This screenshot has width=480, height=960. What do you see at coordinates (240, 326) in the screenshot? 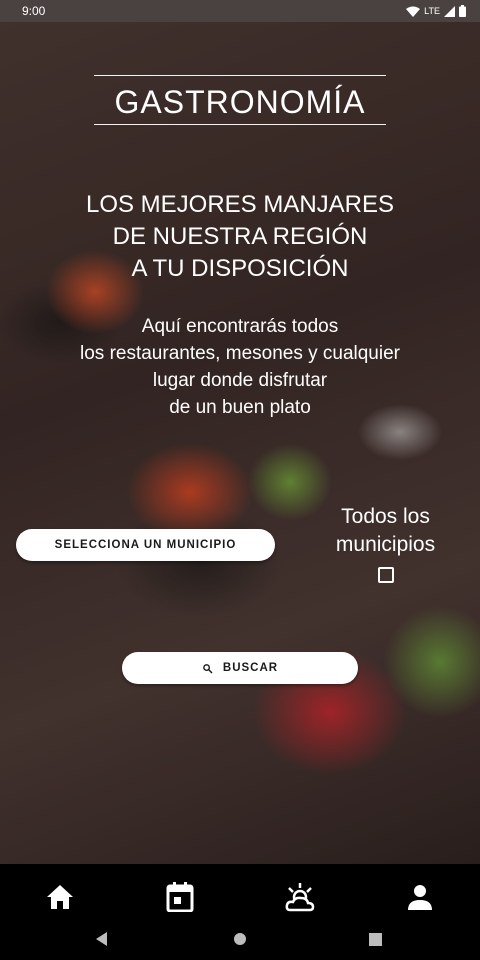
I see `description-line: Aquí encontrarás todos` at bounding box center [240, 326].